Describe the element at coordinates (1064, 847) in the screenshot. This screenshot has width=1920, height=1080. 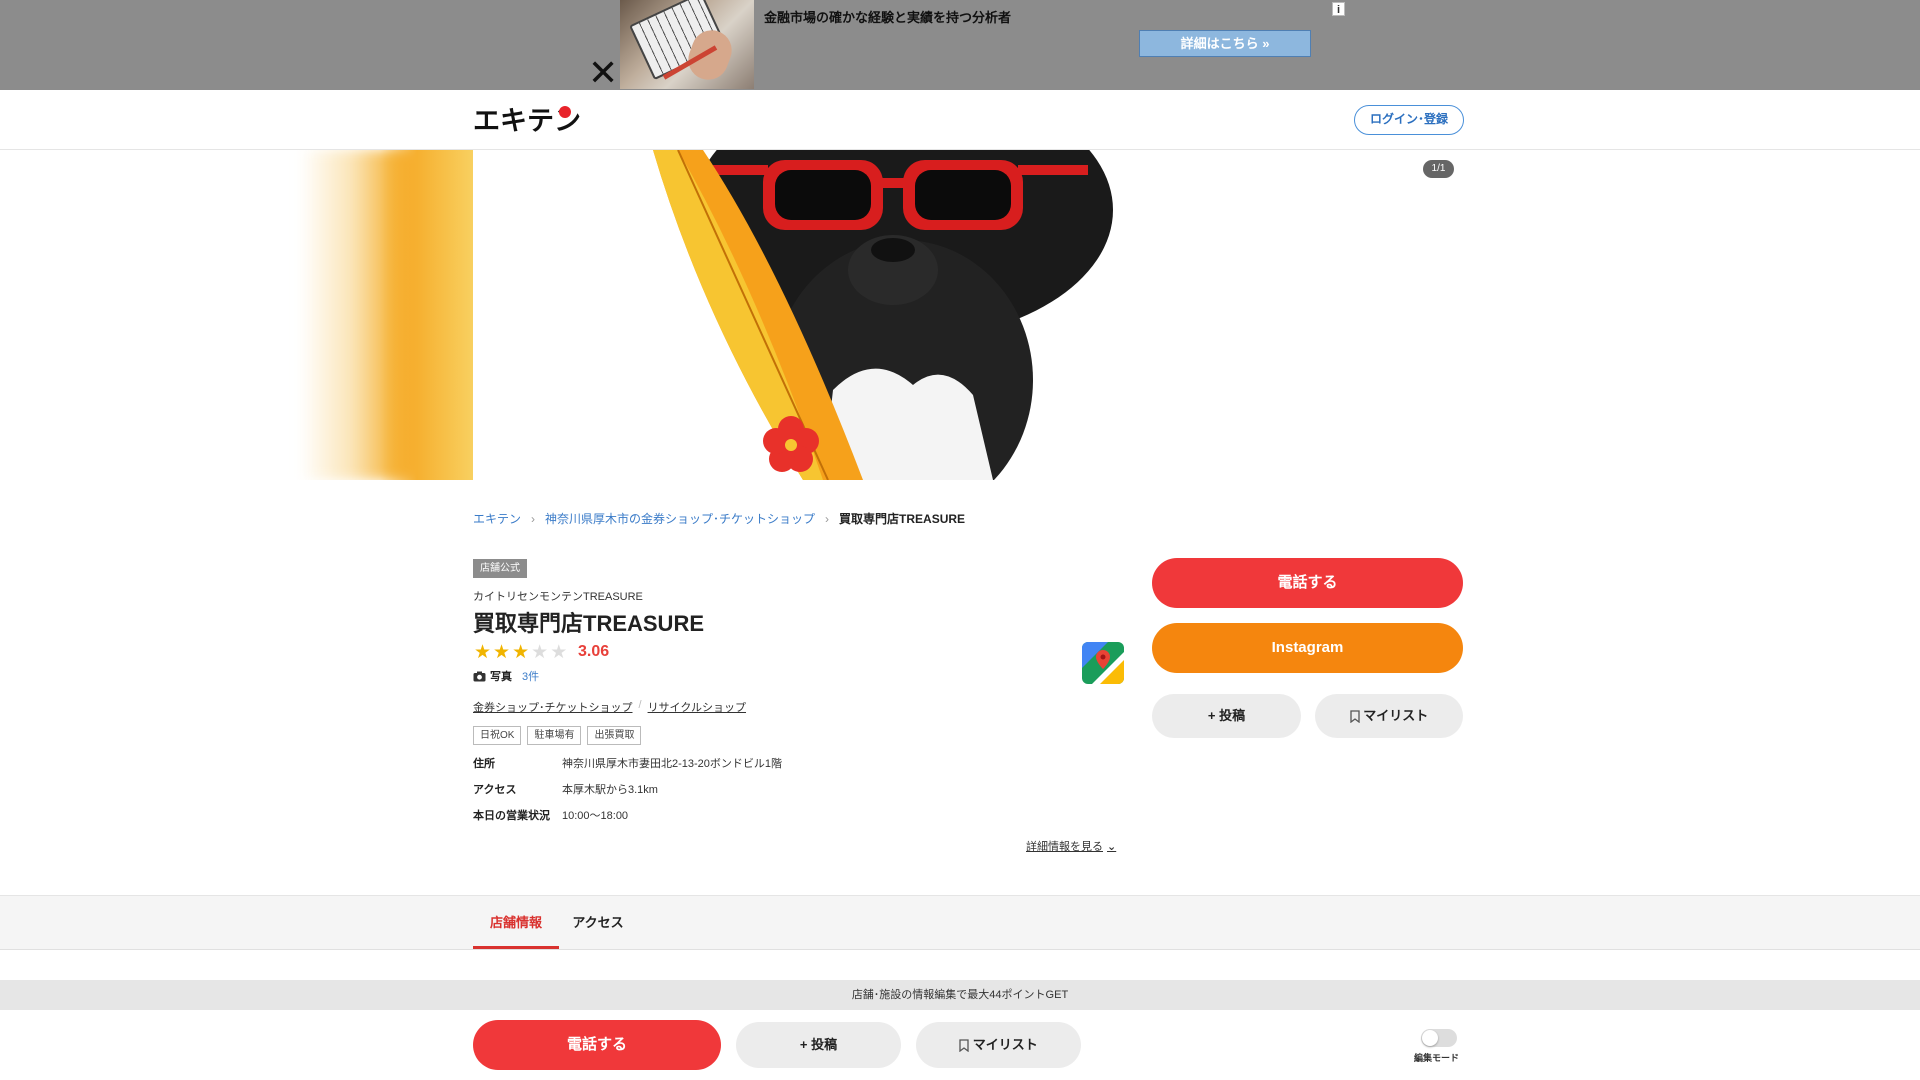
I see `more-details-label: 詳細情報を見る` at that location.